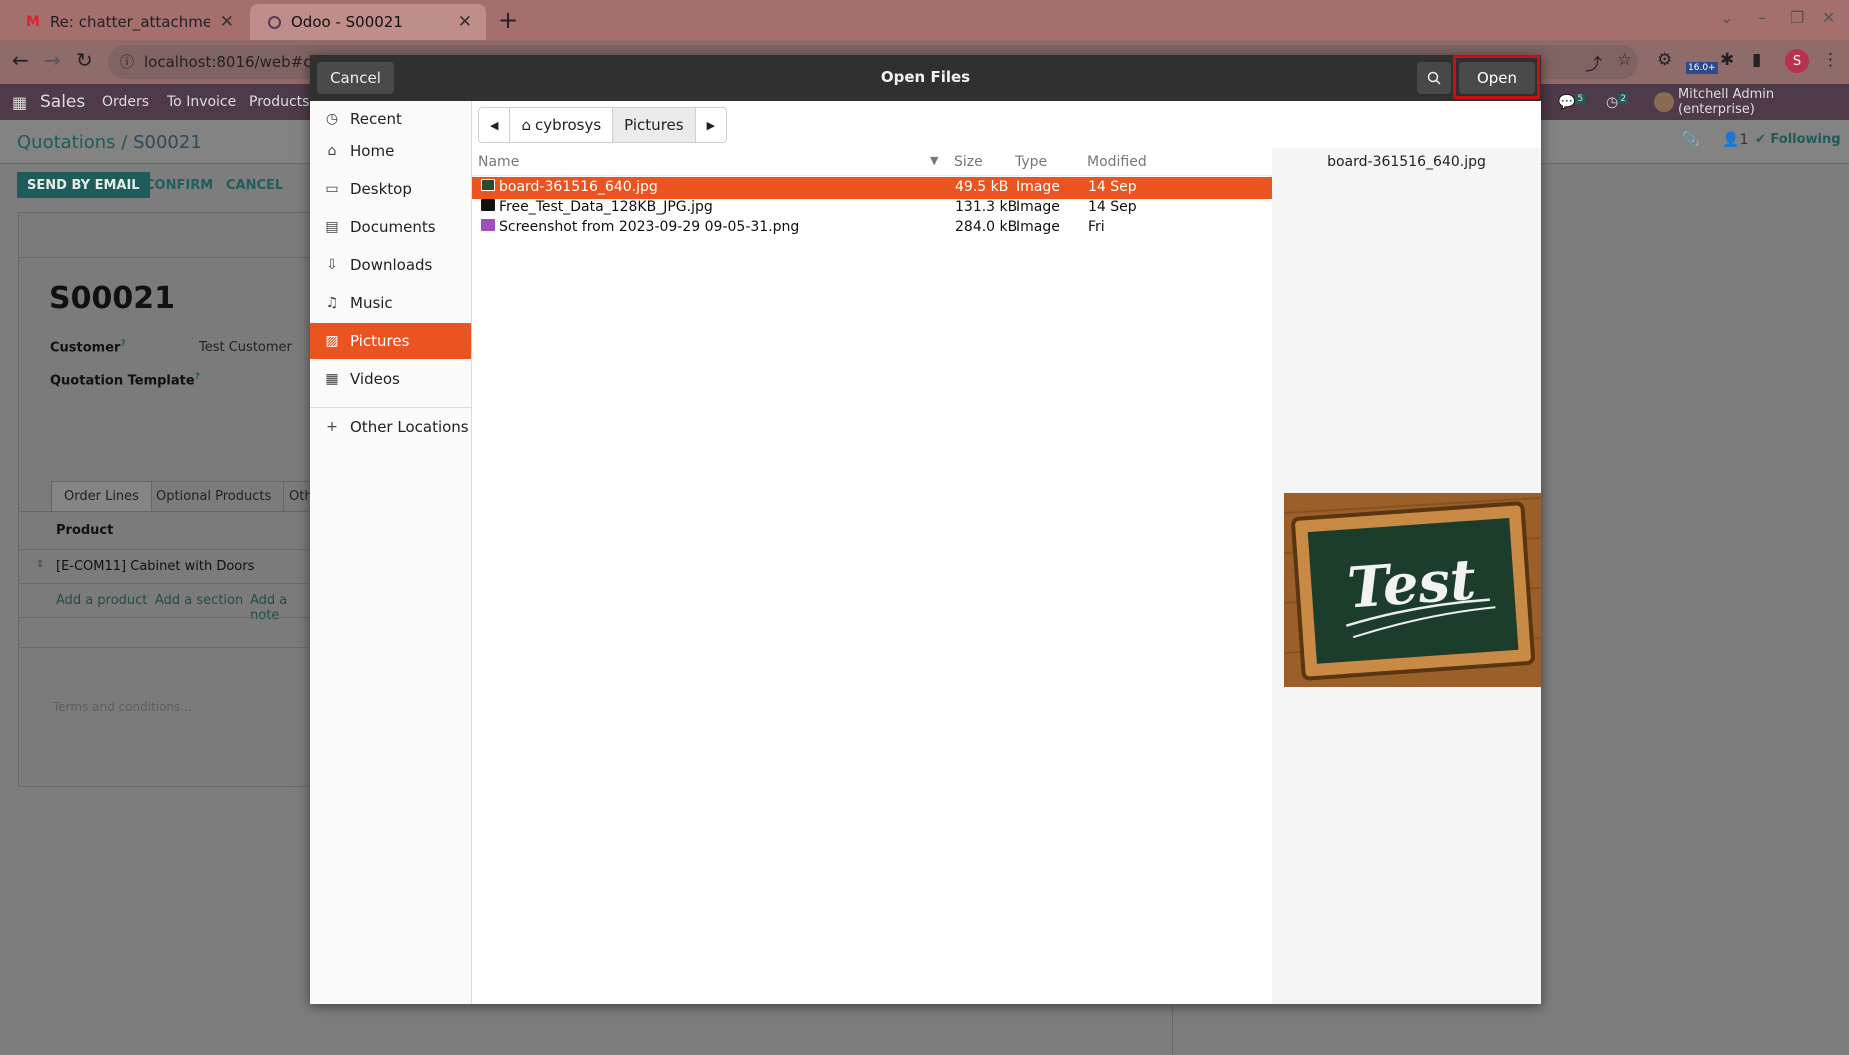 The image size is (1849, 1055). Describe the element at coordinates (934, 160) in the screenshot. I see `sort-down-icon: ▼` at that location.